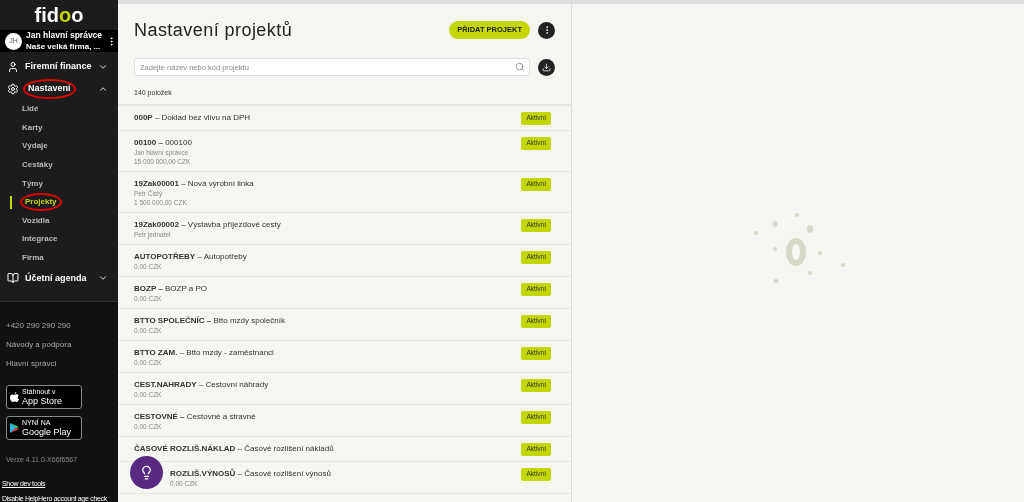 Image resolution: width=1024 pixels, height=502 pixels. What do you see at coordinates (41, 202) in the screenshot?
I see `nav-subitem: Projekty` at bounding box center [41, 202].